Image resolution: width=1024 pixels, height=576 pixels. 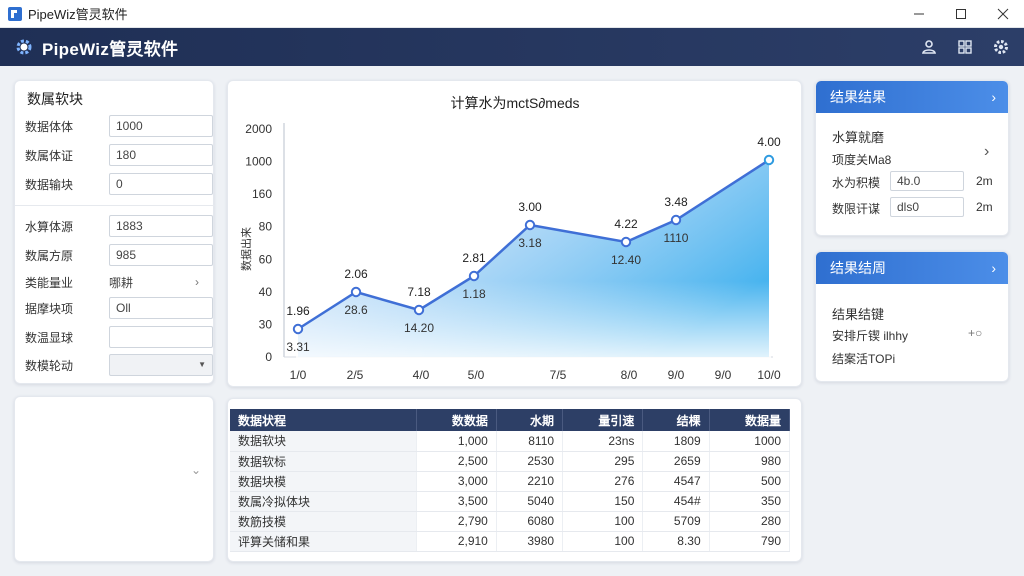 I want to click on result-field: 4b.0, so click(x=927, y=181).